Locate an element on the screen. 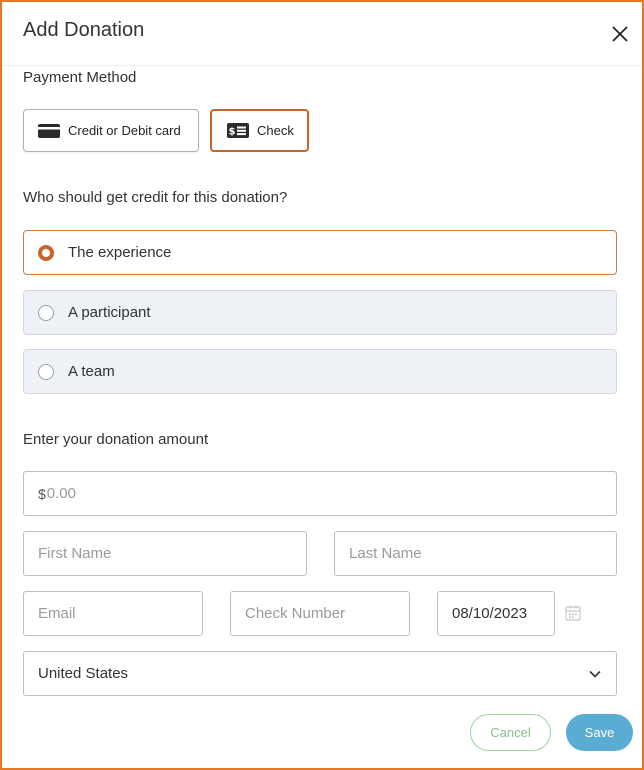  radio-option-label: A team is located at coordinates (91, 371).